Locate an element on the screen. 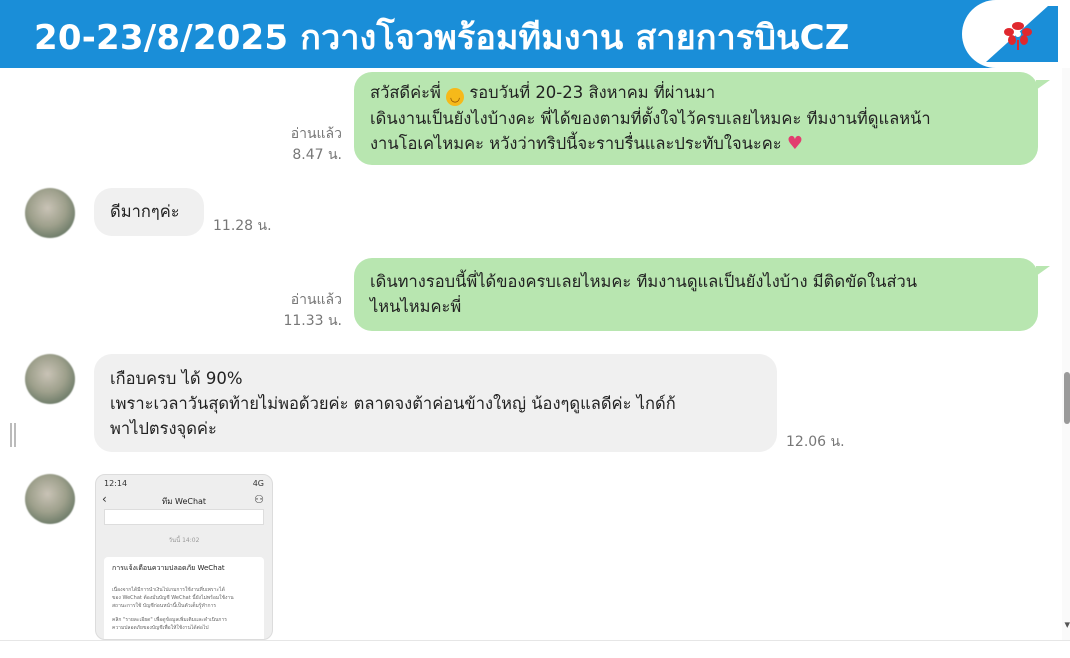 Image resolution: width=1070 pixels, height=658 pixels. phone-status-time: 12:14 is located at coordinates (116, 483).